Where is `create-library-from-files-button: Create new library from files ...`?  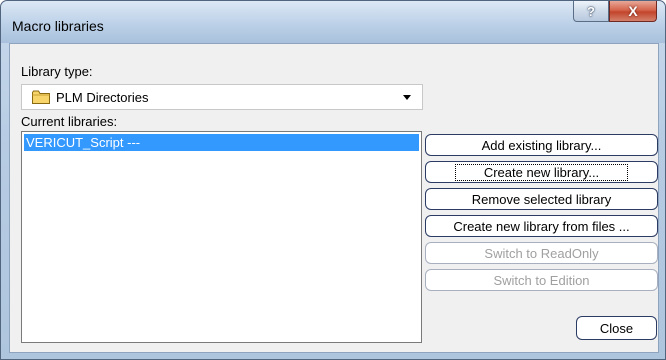
create-library-from-files-button: Create new library from files ... is located at coordinates (541, 226).